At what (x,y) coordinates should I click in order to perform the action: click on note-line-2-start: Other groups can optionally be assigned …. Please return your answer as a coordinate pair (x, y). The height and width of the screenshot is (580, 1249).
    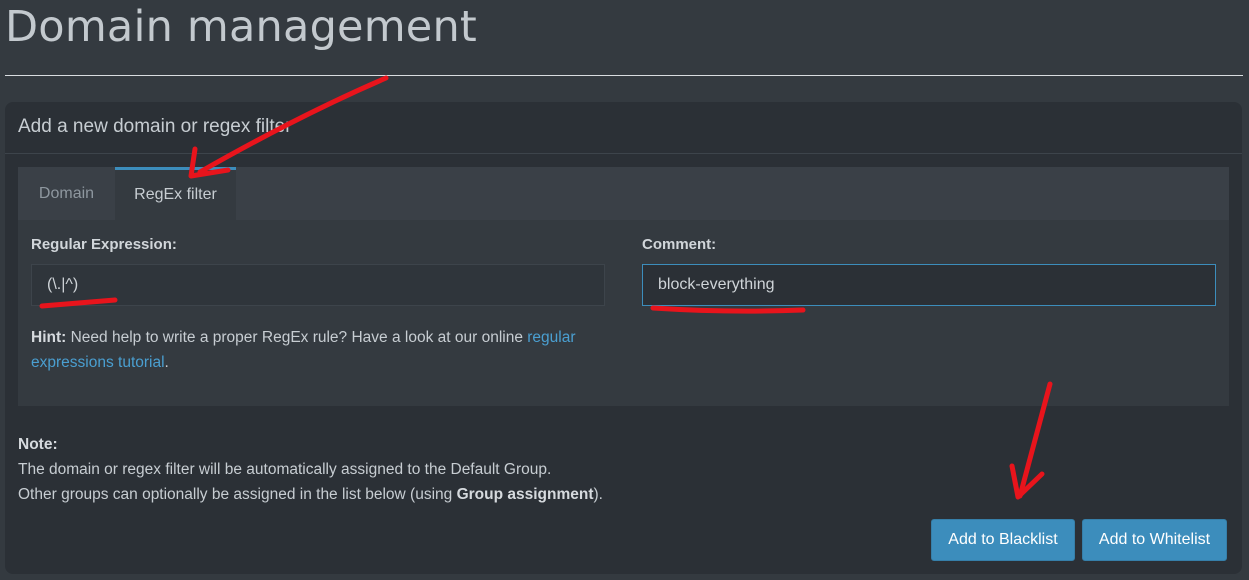
    Looking at the image, I should click on (237, 494).